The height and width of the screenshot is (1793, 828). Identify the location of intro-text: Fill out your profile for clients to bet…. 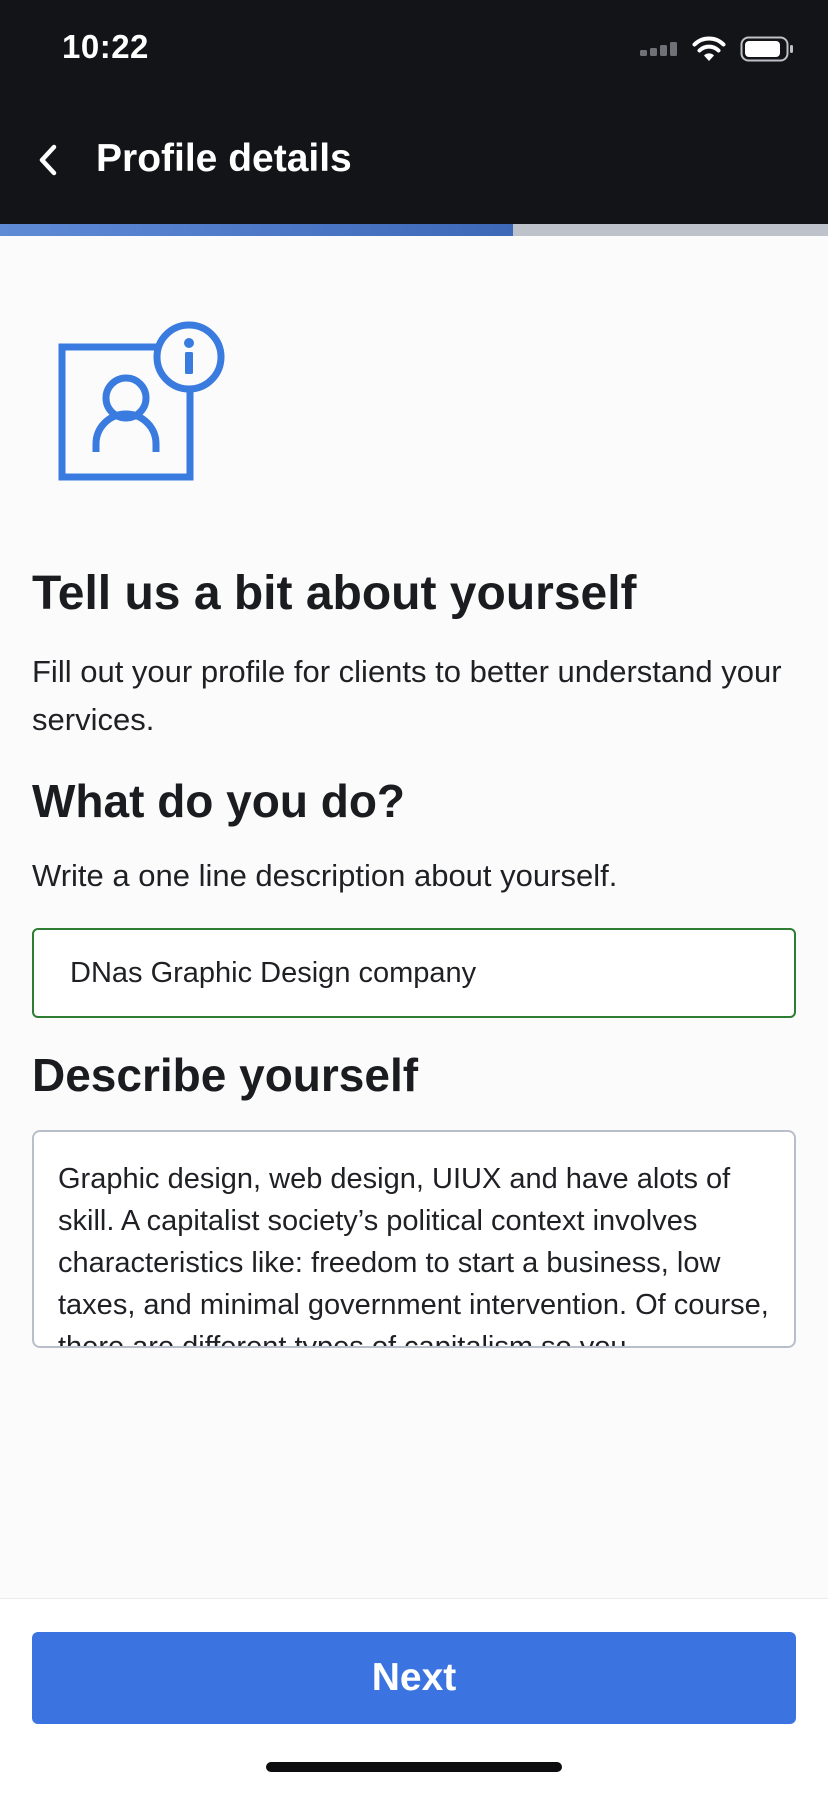
(407, 695).